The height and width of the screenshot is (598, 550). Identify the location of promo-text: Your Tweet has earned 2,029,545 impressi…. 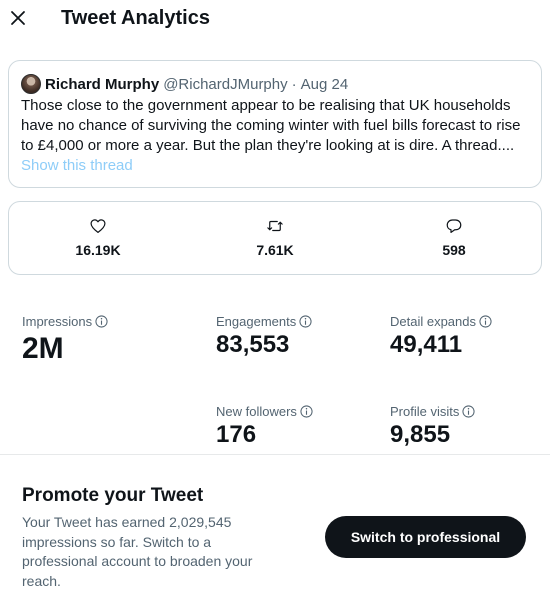
(137, 551).